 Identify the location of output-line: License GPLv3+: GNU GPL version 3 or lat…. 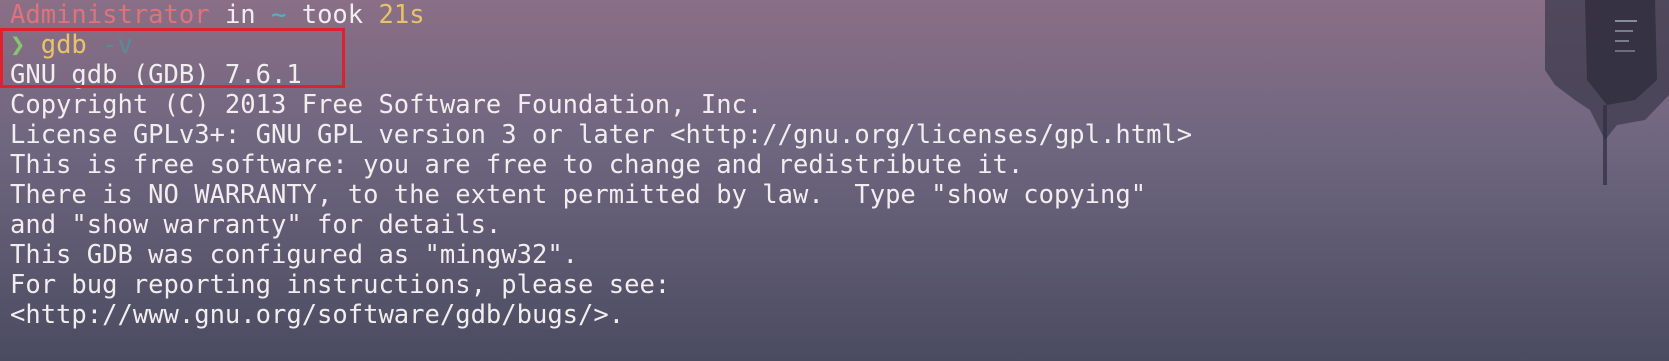
(601, 135).